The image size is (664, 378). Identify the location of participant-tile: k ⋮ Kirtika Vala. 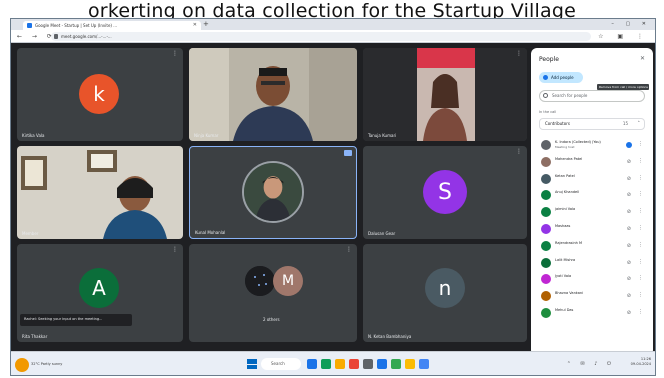
(100, 94).